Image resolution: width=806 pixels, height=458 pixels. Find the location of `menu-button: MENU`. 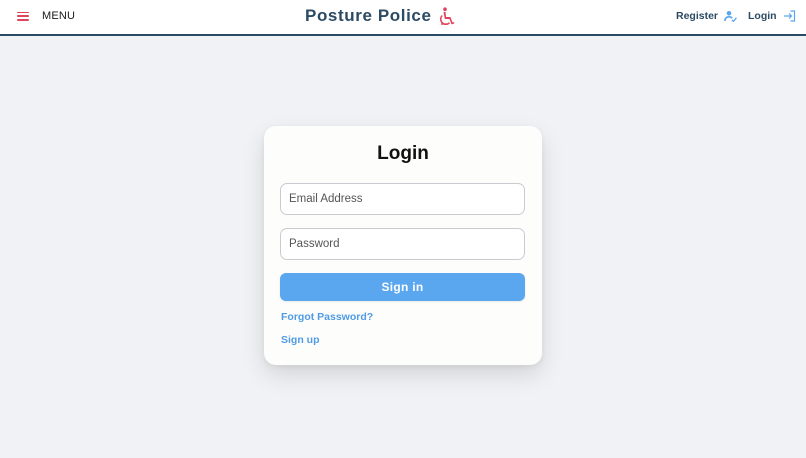

menu-button: MENU is located at coordinates (46, 16).